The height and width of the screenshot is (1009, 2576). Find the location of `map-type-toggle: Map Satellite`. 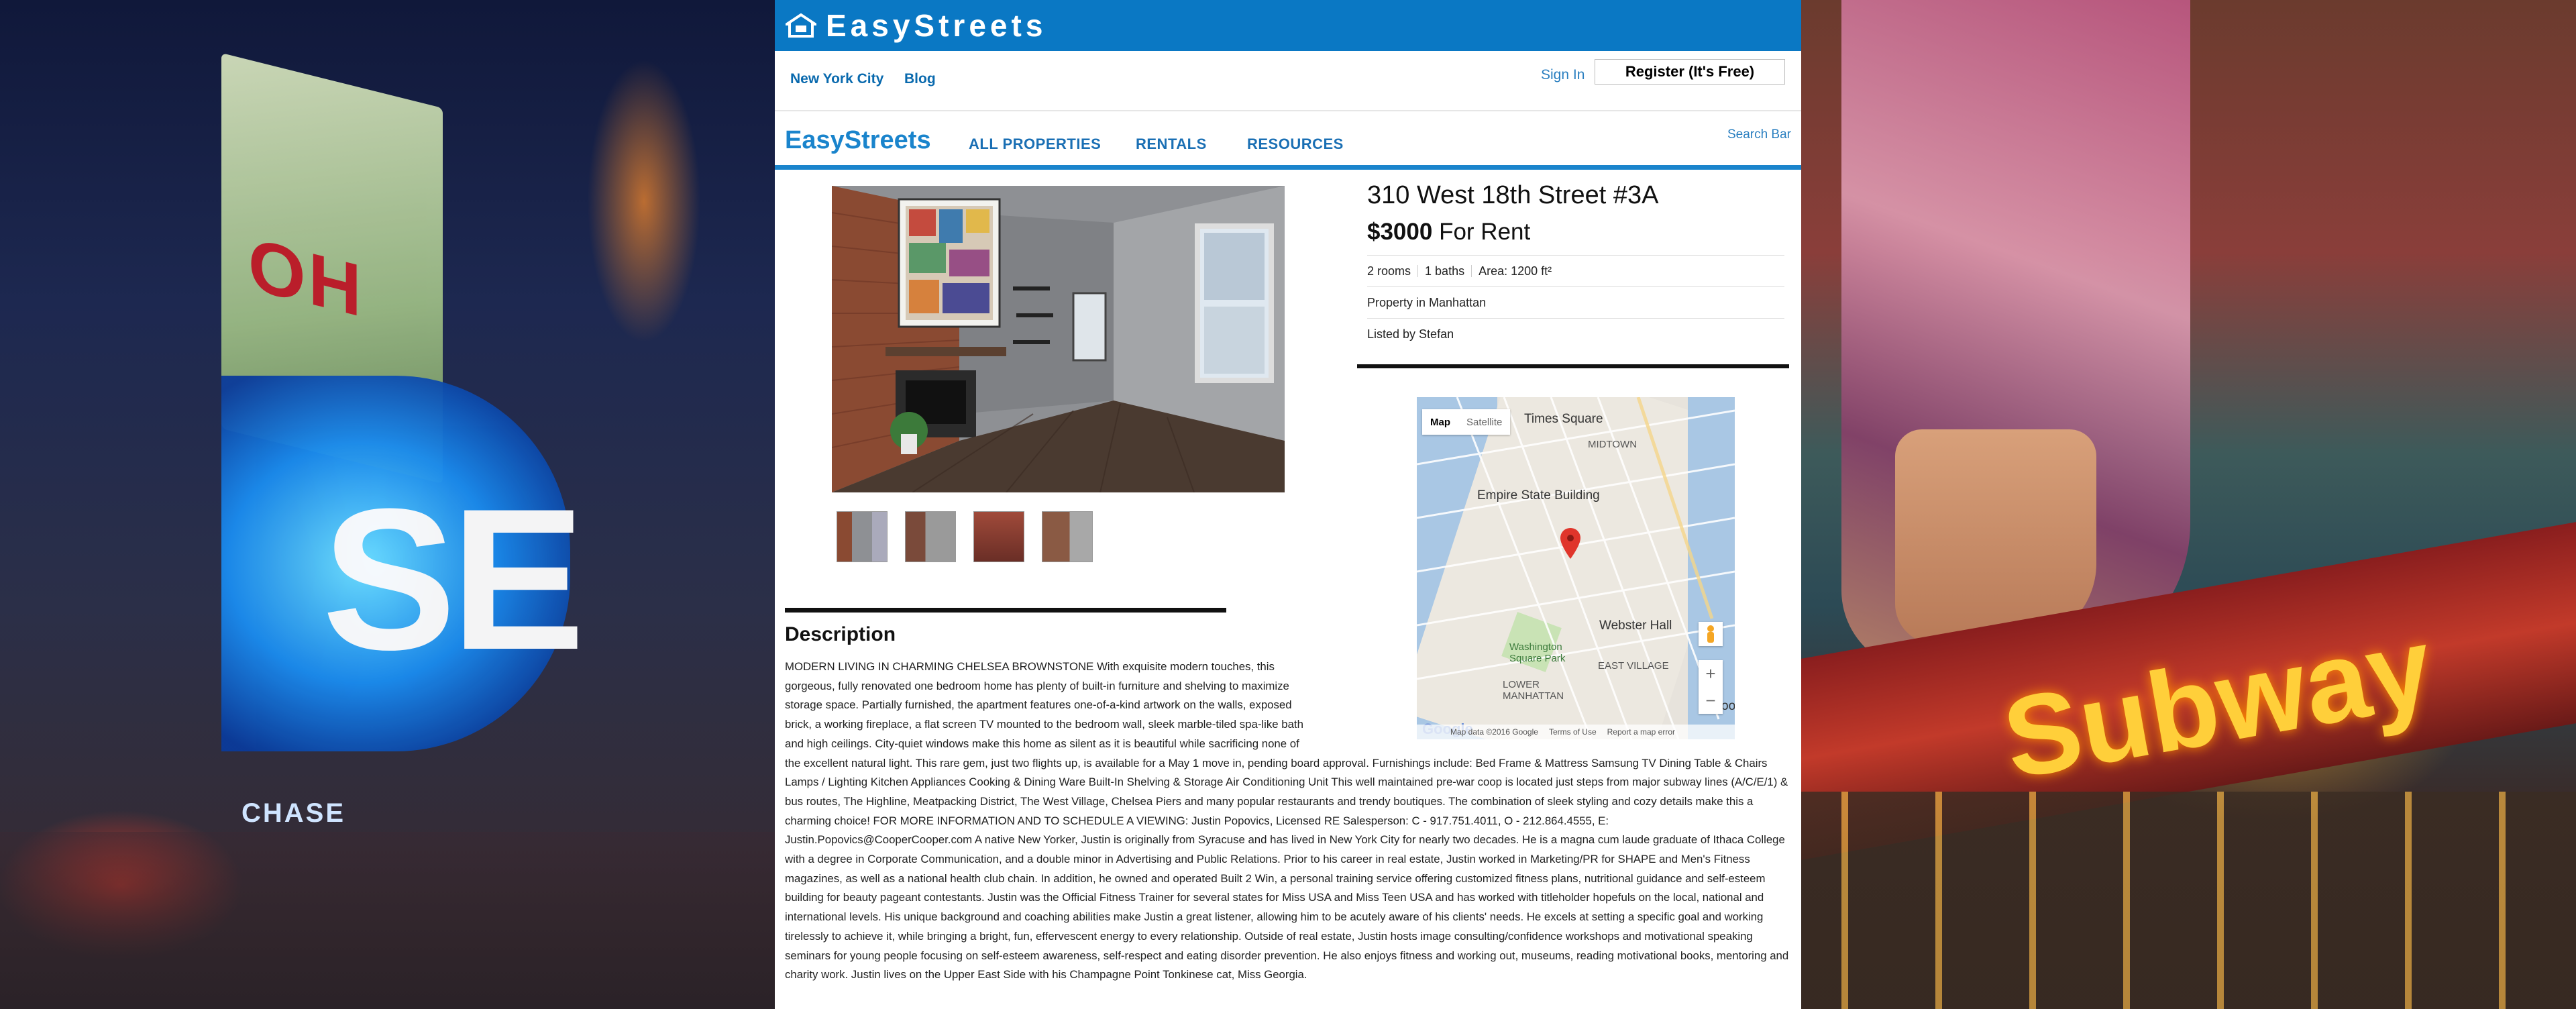

map-type-toggle: Map Satellite is located at coordinates (1466, 422).